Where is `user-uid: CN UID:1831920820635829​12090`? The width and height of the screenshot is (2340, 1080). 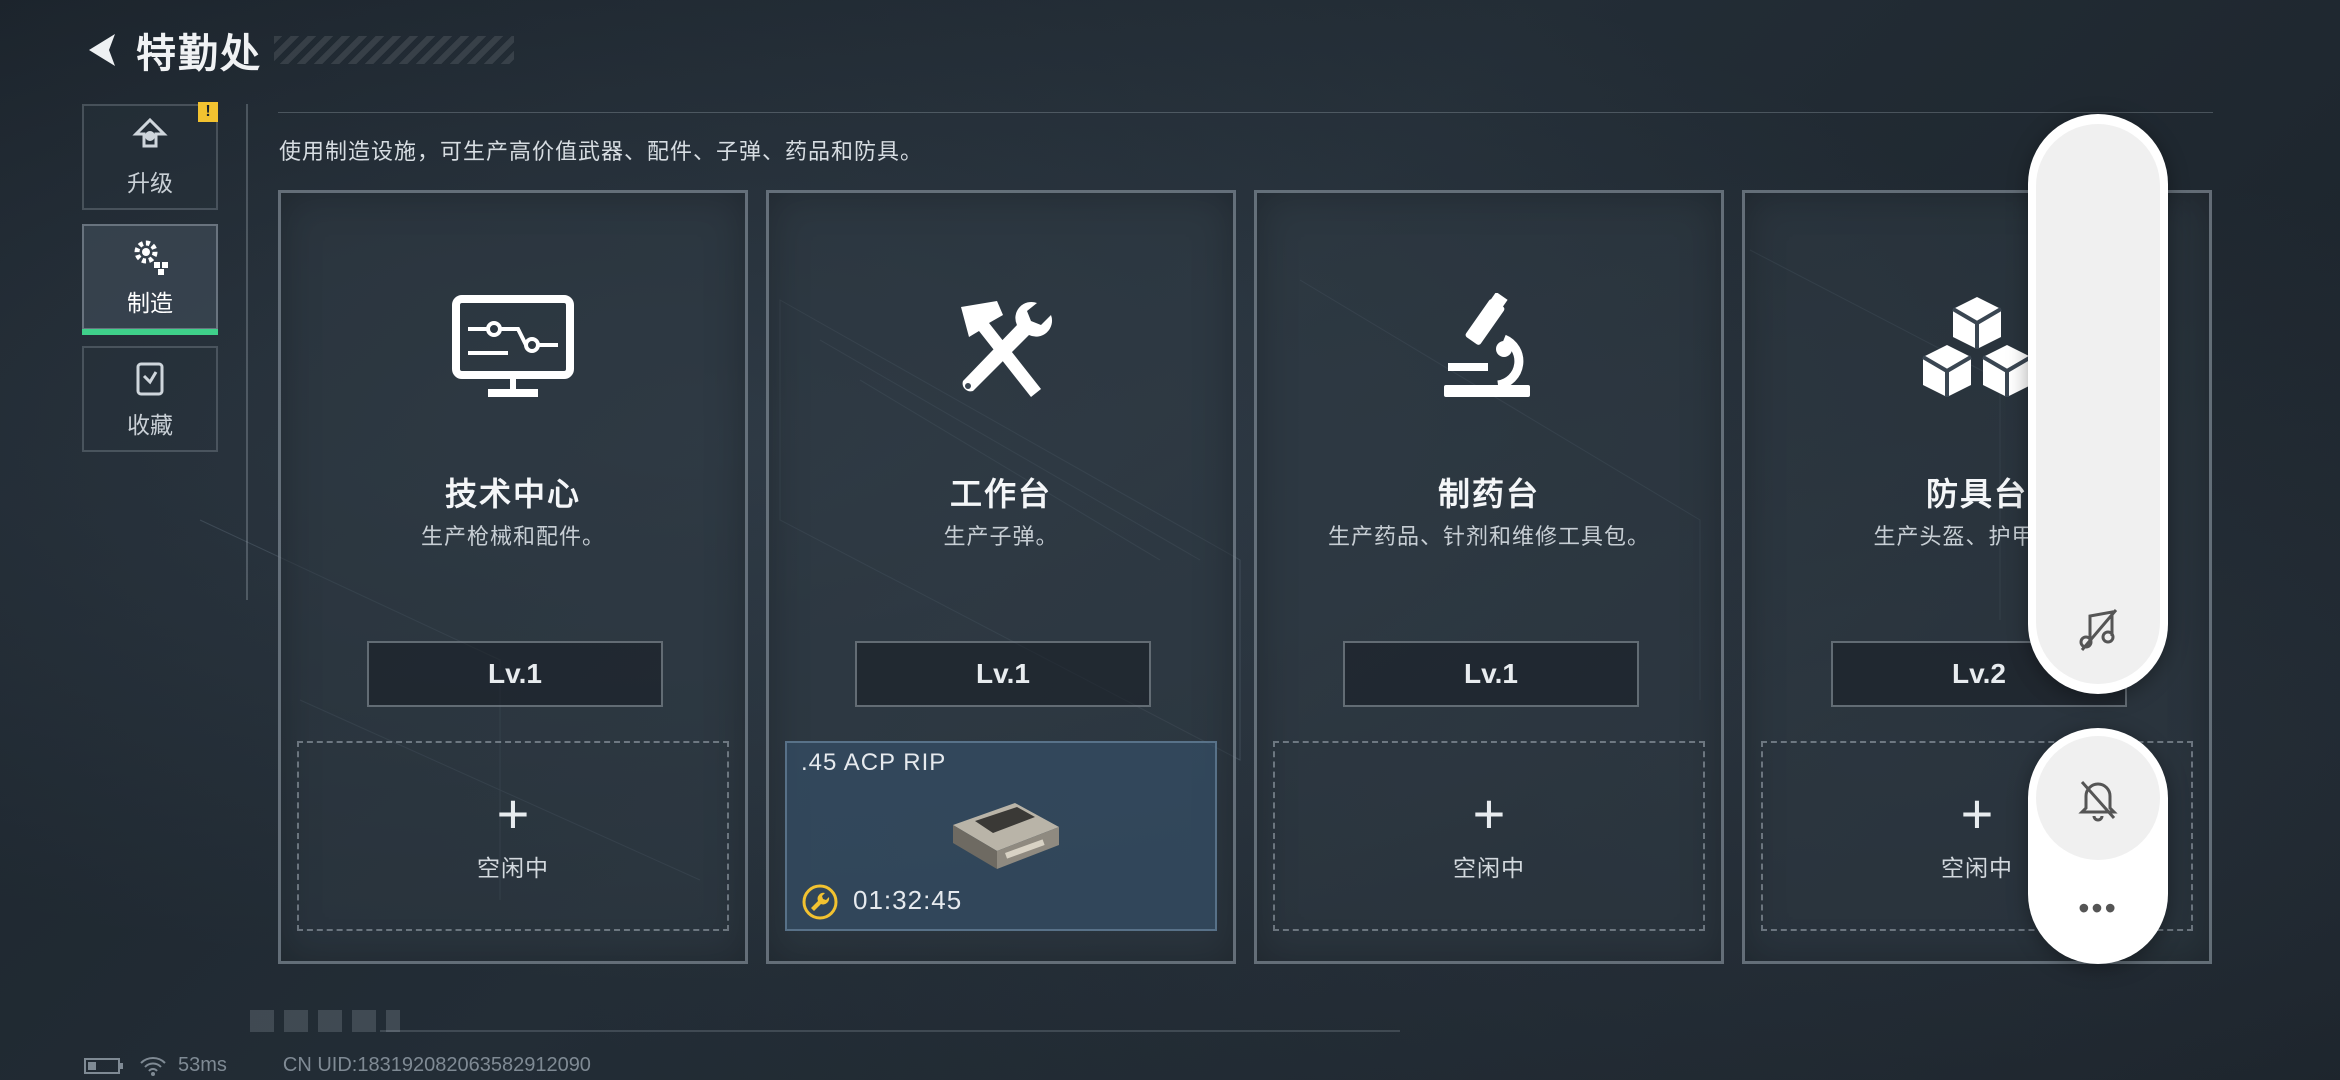 user-uid: CN UID:1831920820635829​12090 is located at coordinates (436, 1065).